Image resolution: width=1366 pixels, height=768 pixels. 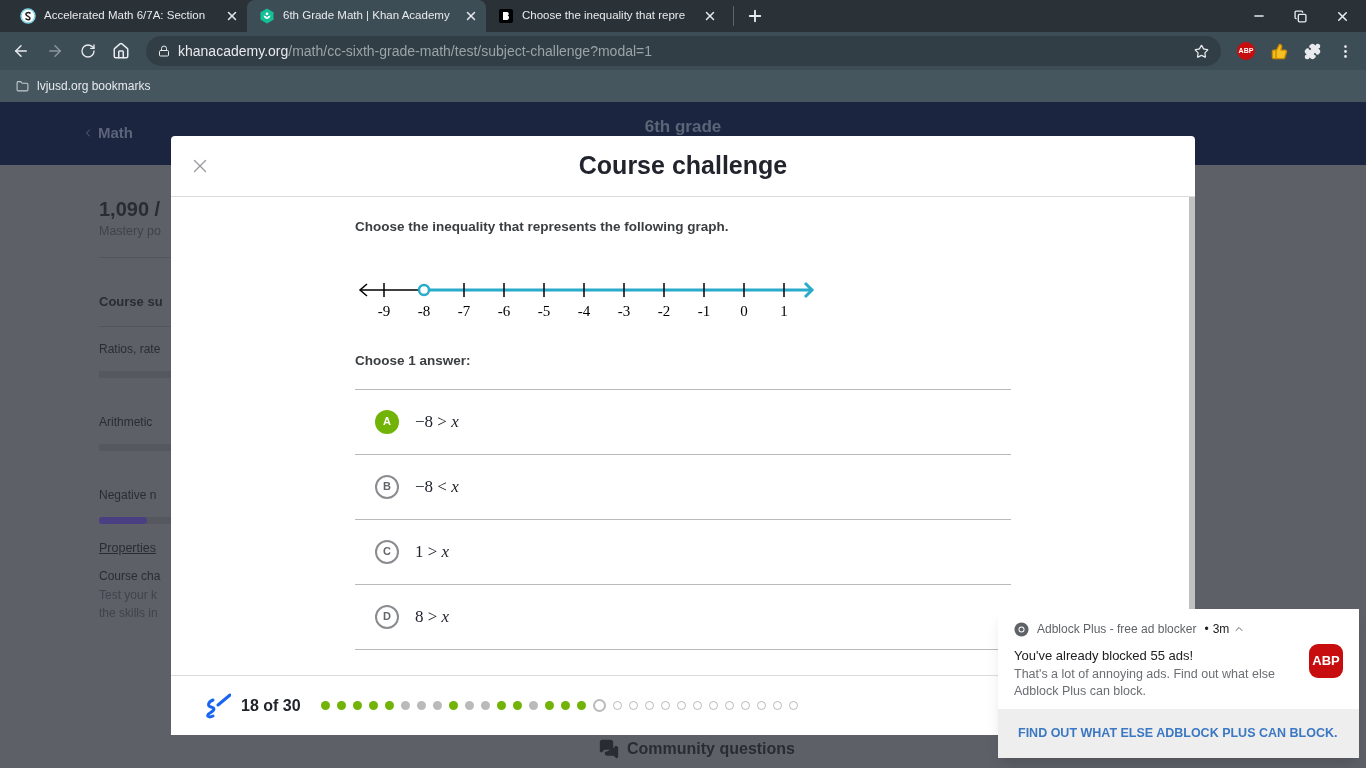 What do you see at coordinates (504, 311) in the screenshot?
I see `tick-label: -6` at bounding box center [504, 311].